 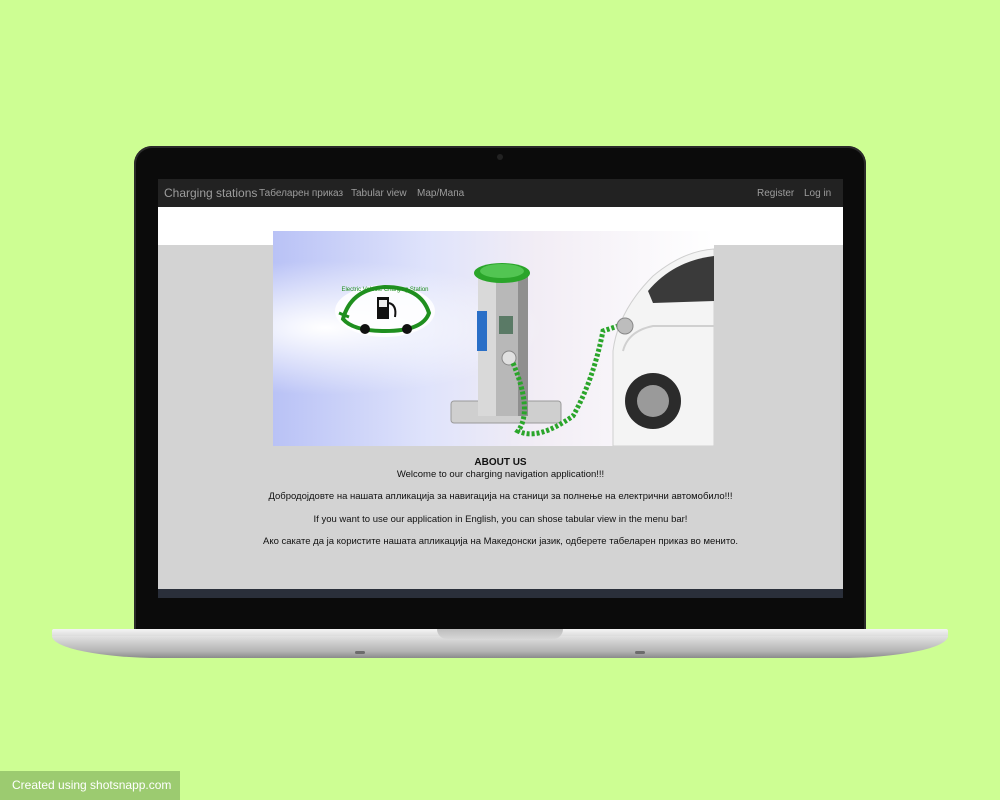 I want to click on laptop-foot-right, so click(x=640, y=652).